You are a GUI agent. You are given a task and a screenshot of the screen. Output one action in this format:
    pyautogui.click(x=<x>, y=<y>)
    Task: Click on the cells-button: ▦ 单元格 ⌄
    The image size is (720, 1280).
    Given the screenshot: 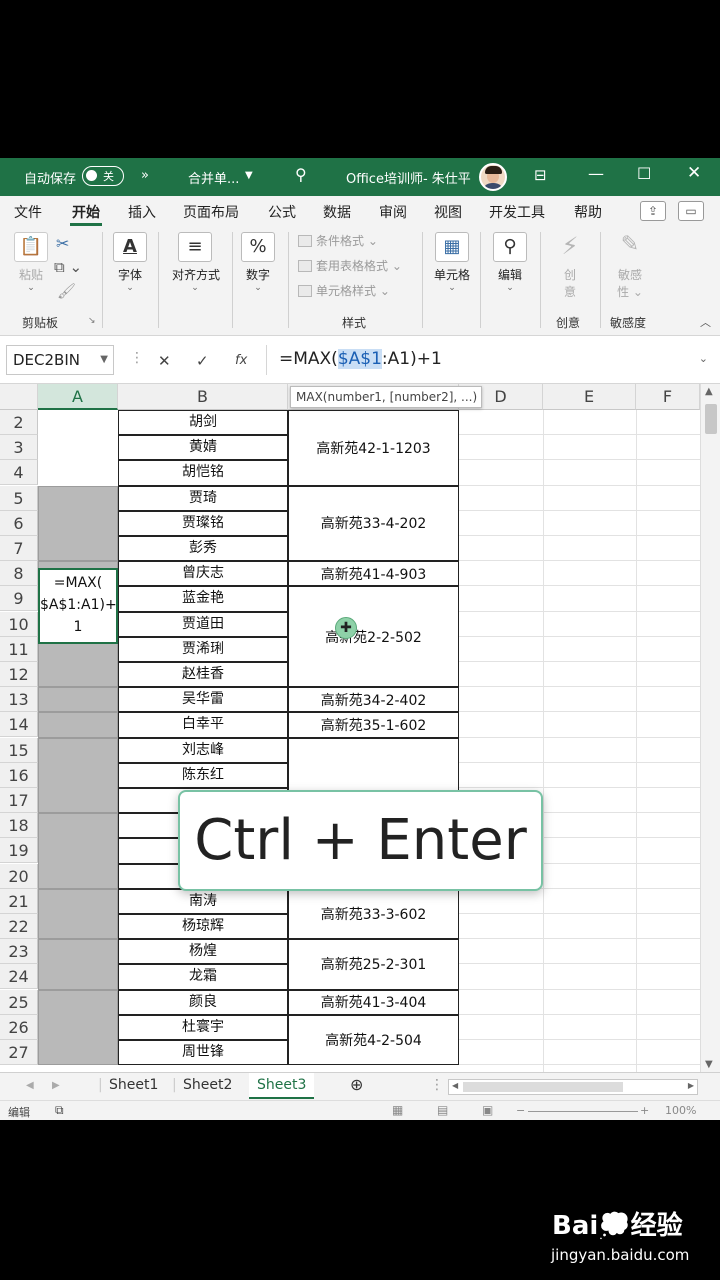 What is the action you would take?
    pyautogui.click(x=452, y=262)
    